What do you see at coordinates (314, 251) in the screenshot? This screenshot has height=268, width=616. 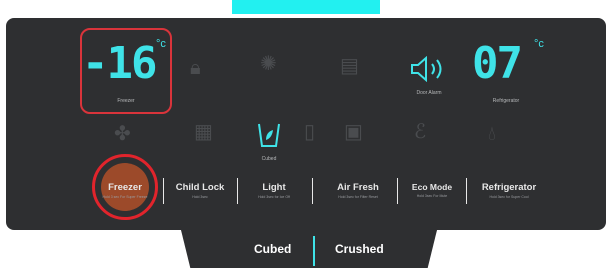 I see `dispense-divider` at bounding box center [314, 251].